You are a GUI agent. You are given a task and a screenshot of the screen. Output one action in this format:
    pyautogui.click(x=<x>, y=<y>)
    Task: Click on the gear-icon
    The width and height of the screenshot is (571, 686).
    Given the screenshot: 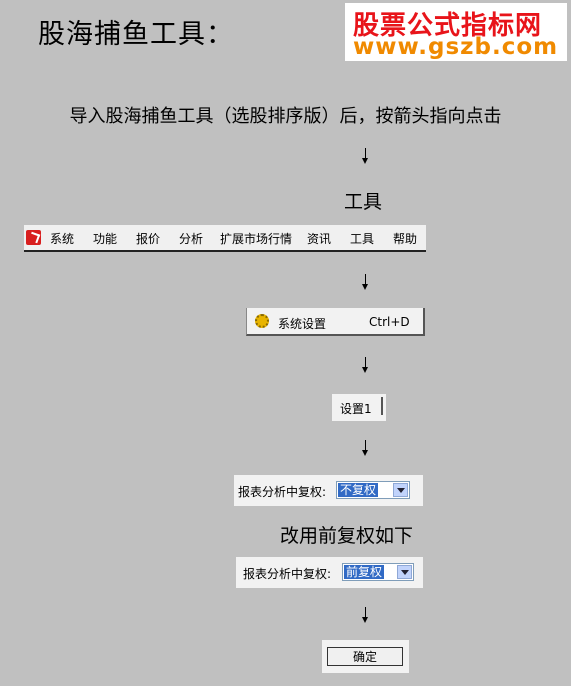 What is the action you would take?
    pyautogui.click(x=262, y=321)
    